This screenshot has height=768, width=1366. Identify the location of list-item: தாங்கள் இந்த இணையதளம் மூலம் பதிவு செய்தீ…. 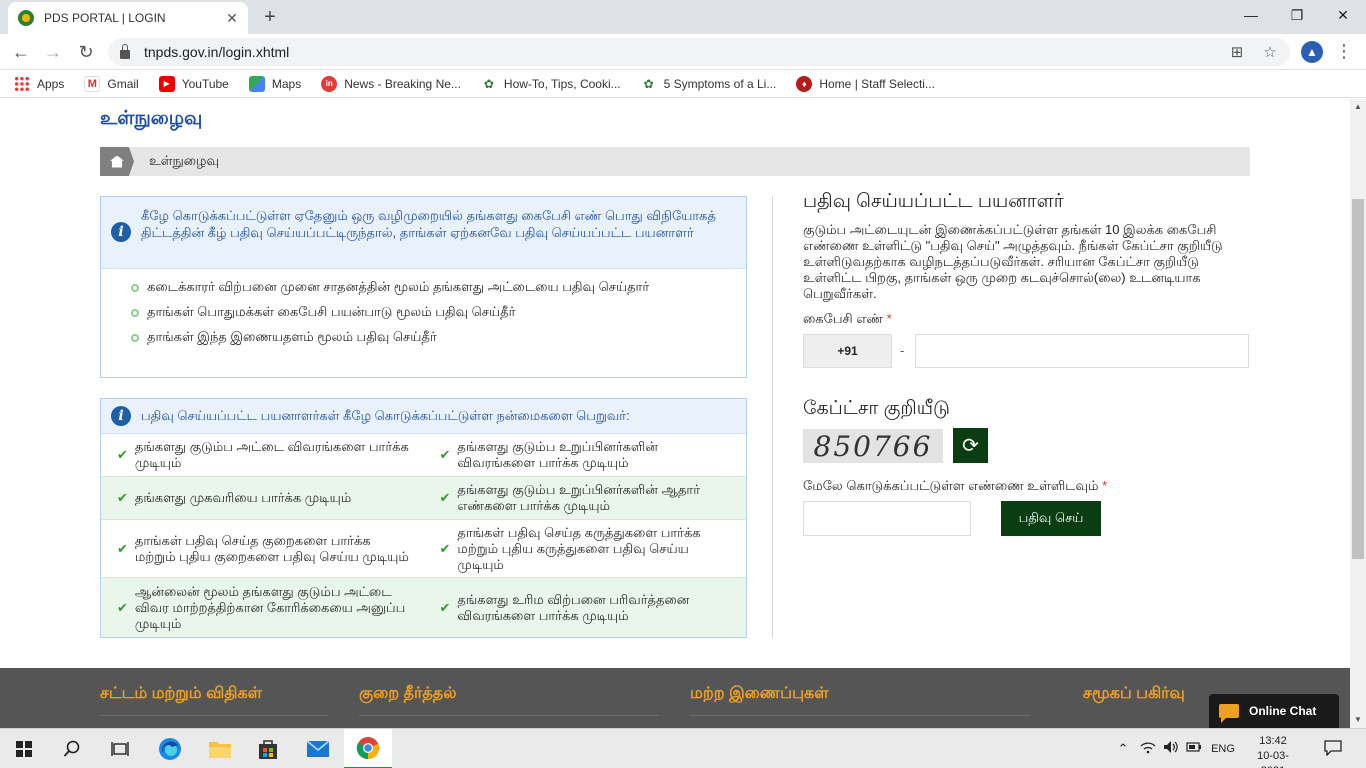
(438, 337).